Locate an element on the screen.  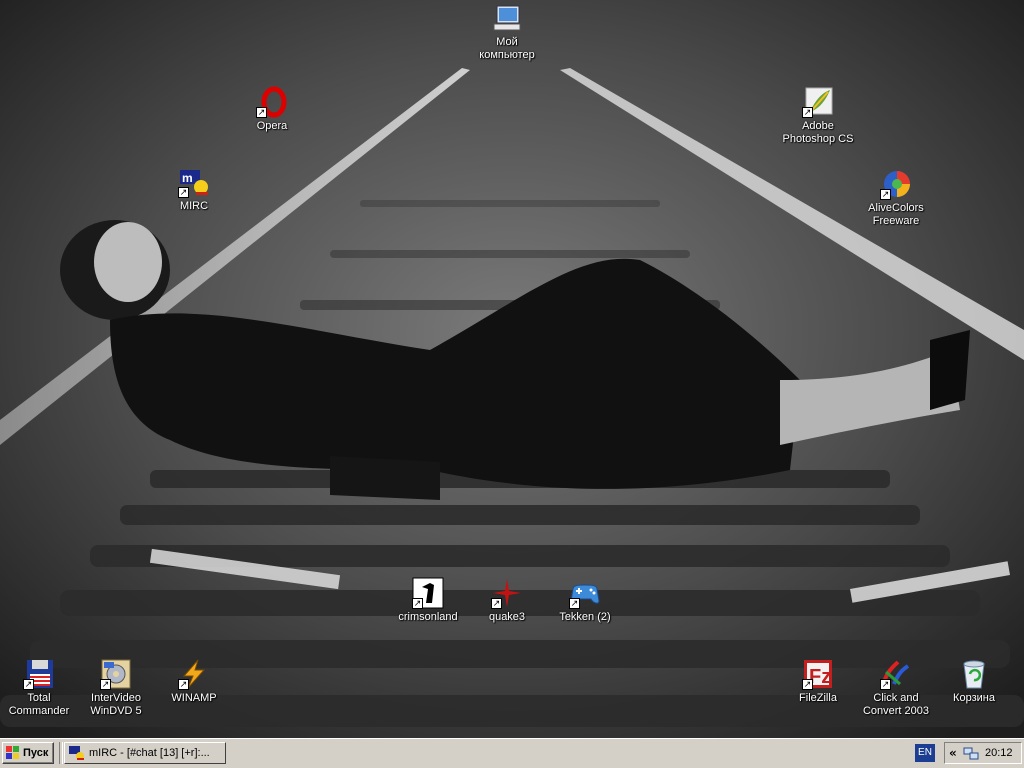
network-icon is located at coordinates (971, 754).